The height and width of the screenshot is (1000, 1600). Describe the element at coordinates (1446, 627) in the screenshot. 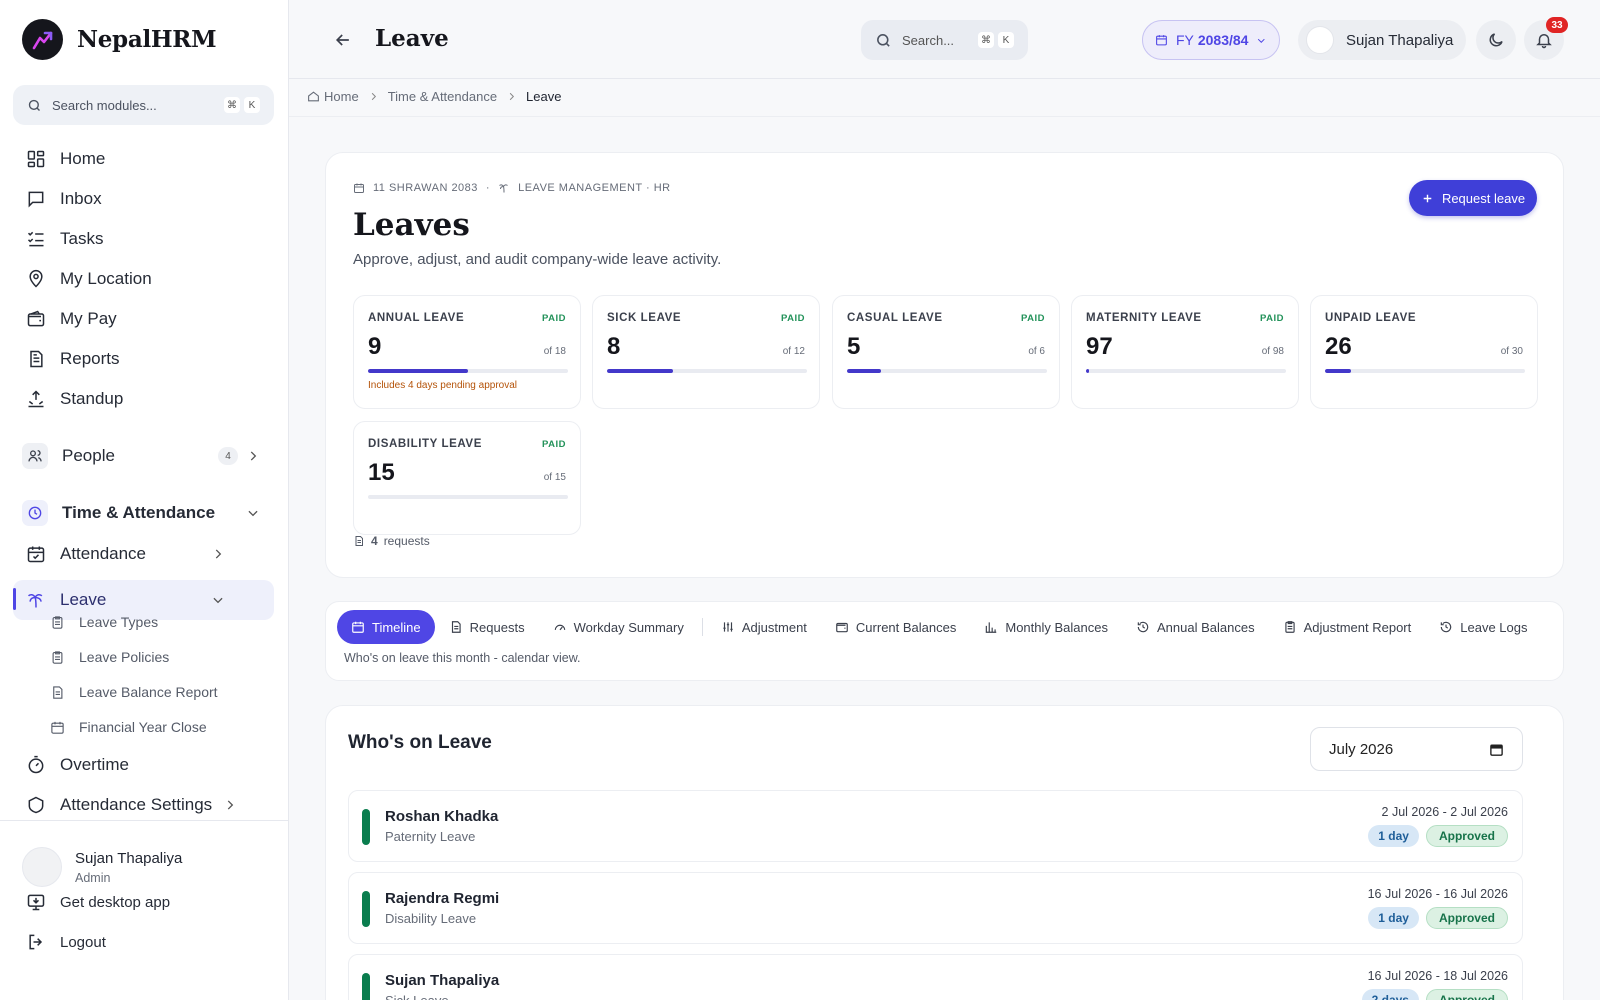

I see `history-icon` at that location.